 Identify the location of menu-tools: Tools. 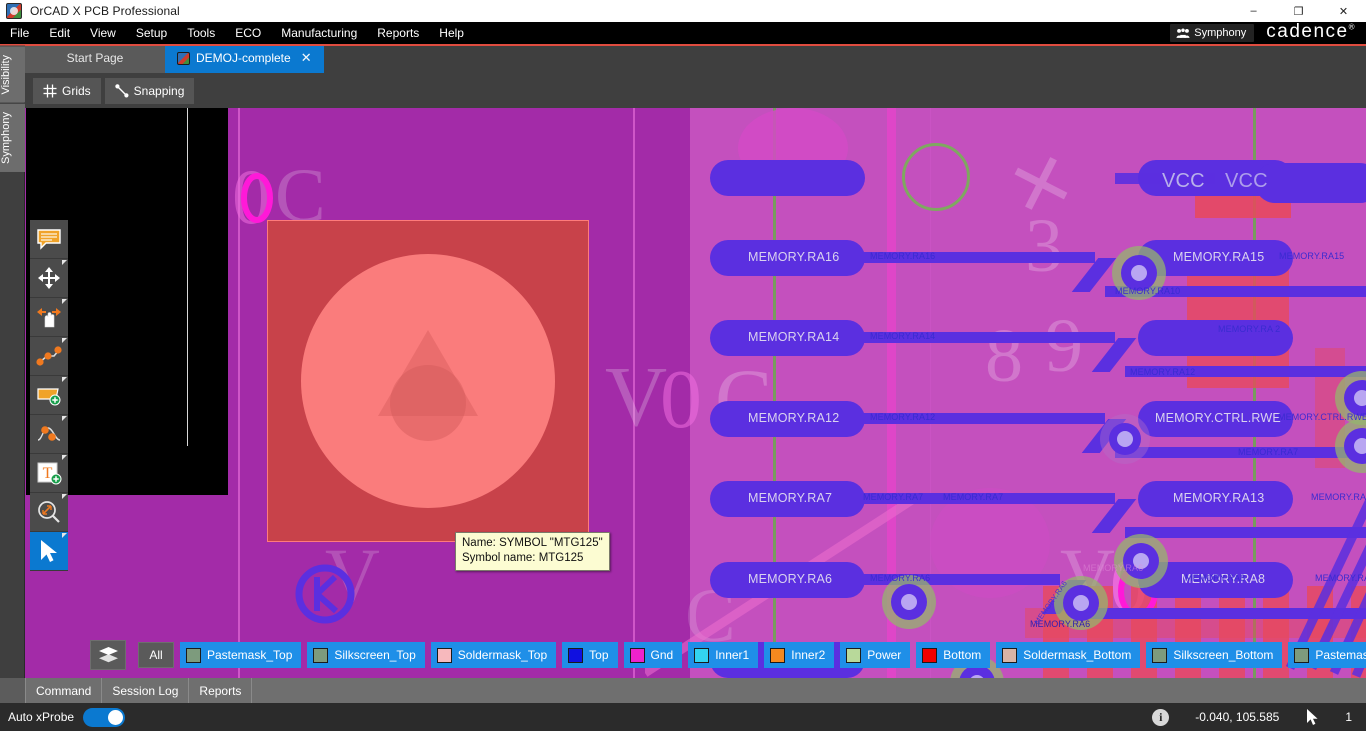
(201, 33).